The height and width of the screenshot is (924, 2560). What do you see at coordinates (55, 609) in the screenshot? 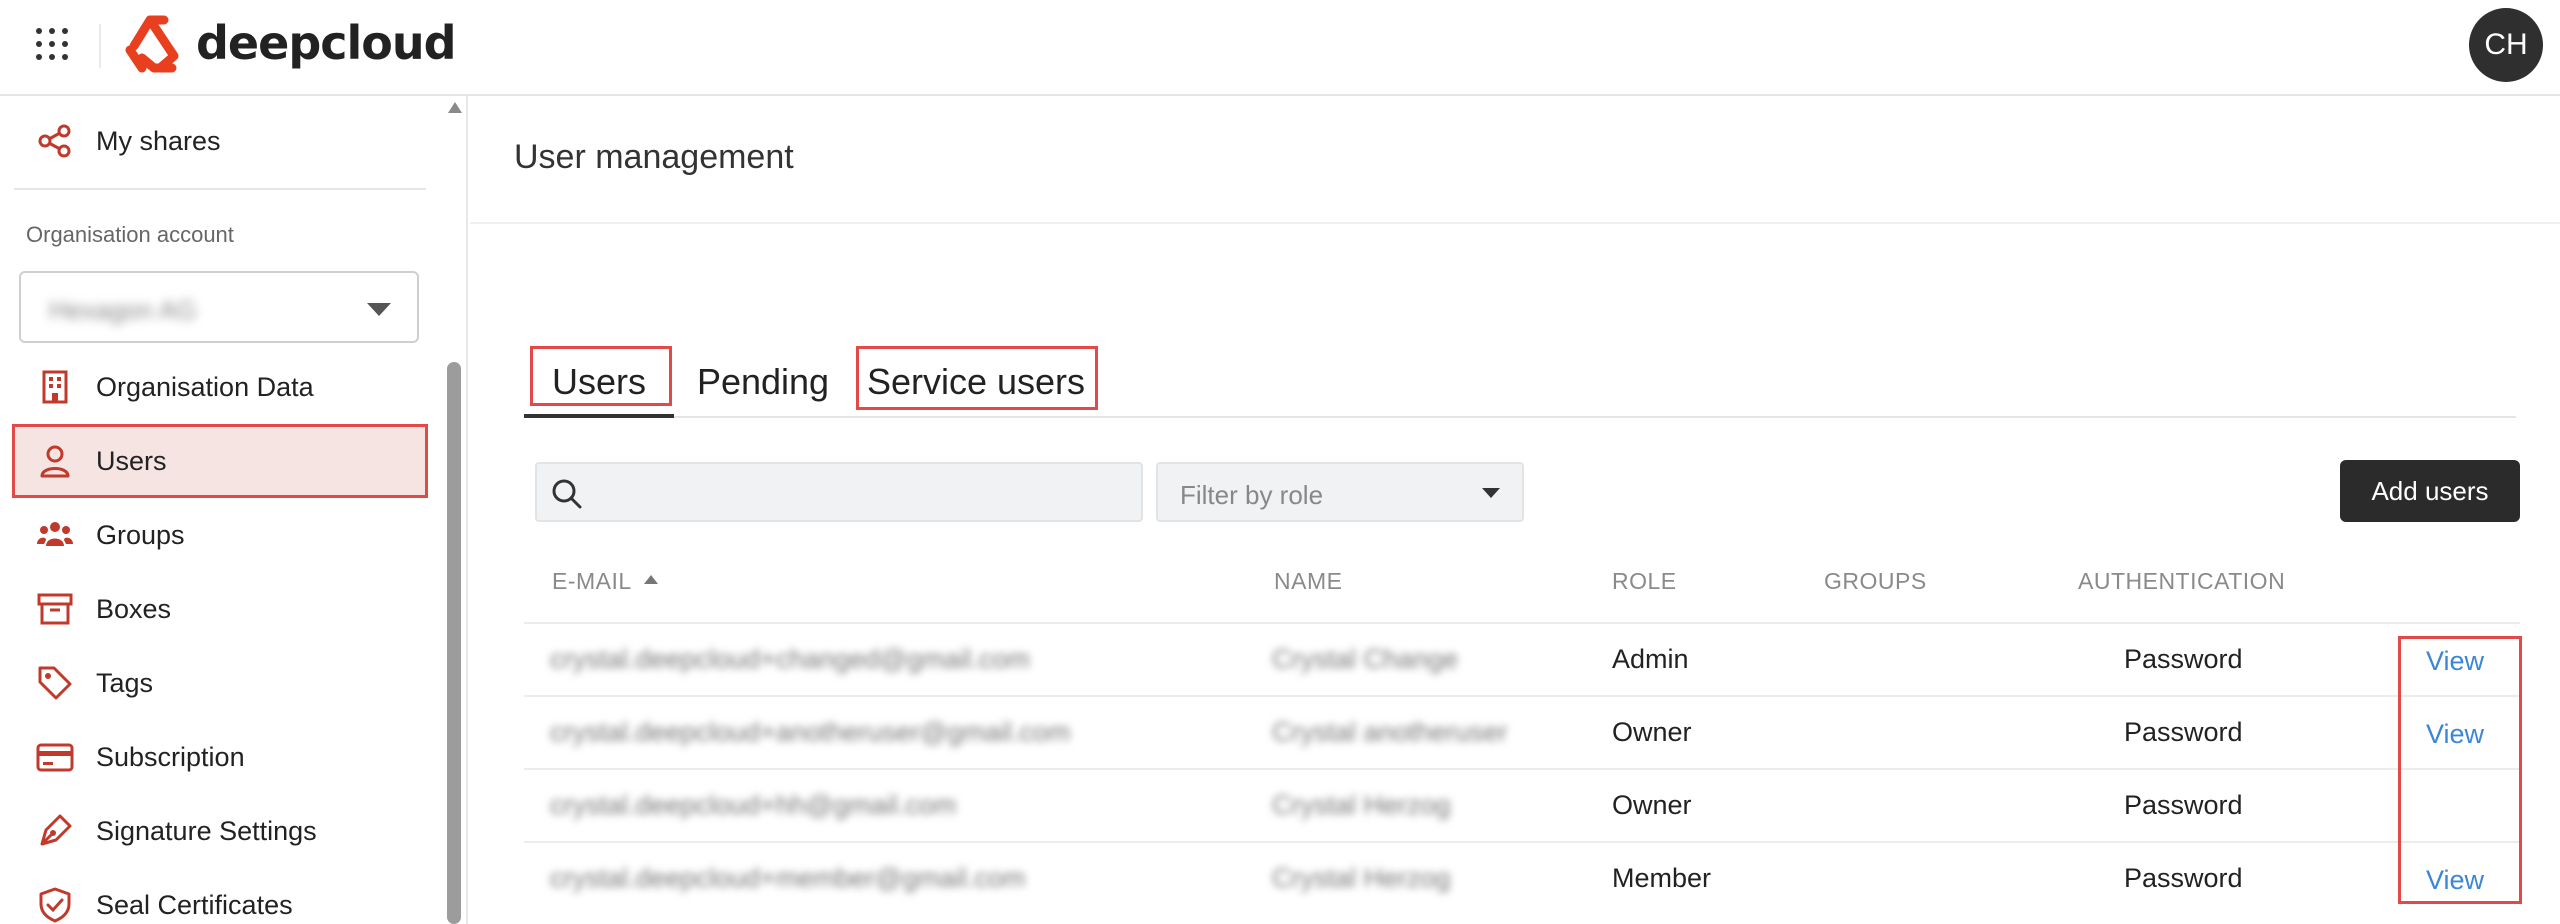
I see `archive-box-icon` at bounding box center [55, 609].